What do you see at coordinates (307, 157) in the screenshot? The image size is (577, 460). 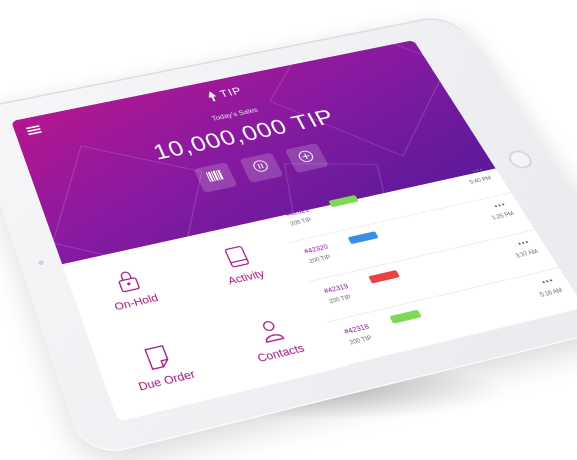 I see `plus-icon` at bounding box center [307, 157].